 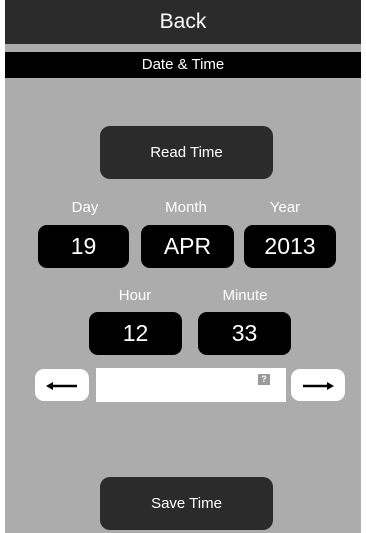 I want to click on read-time-button: Read Time, so click(x=186, y=152).